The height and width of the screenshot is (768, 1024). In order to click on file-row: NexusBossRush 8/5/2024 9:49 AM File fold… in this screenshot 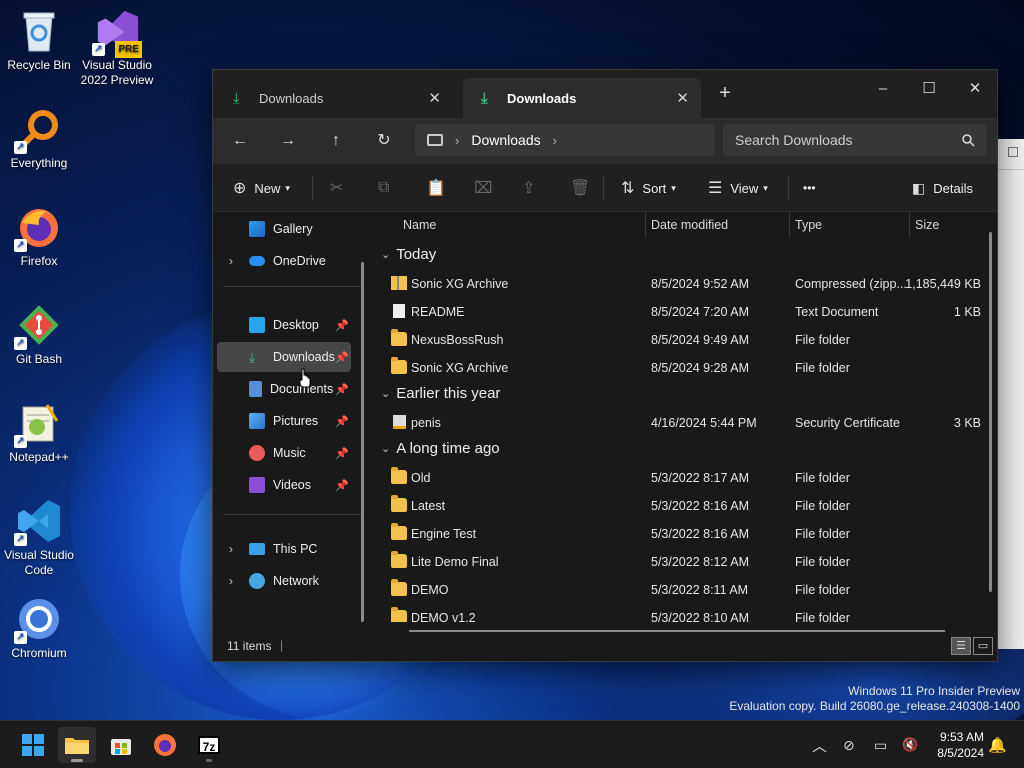, I will do `click(681, 340)`.